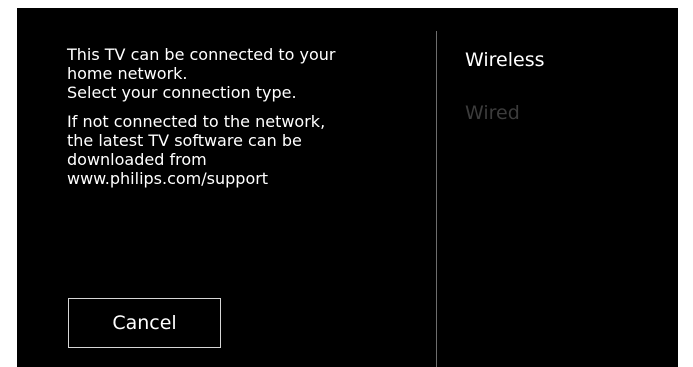  Describe the element at coordinates (505, 60) in the screenshot. I see `option-wireless: Wireless` at that location.